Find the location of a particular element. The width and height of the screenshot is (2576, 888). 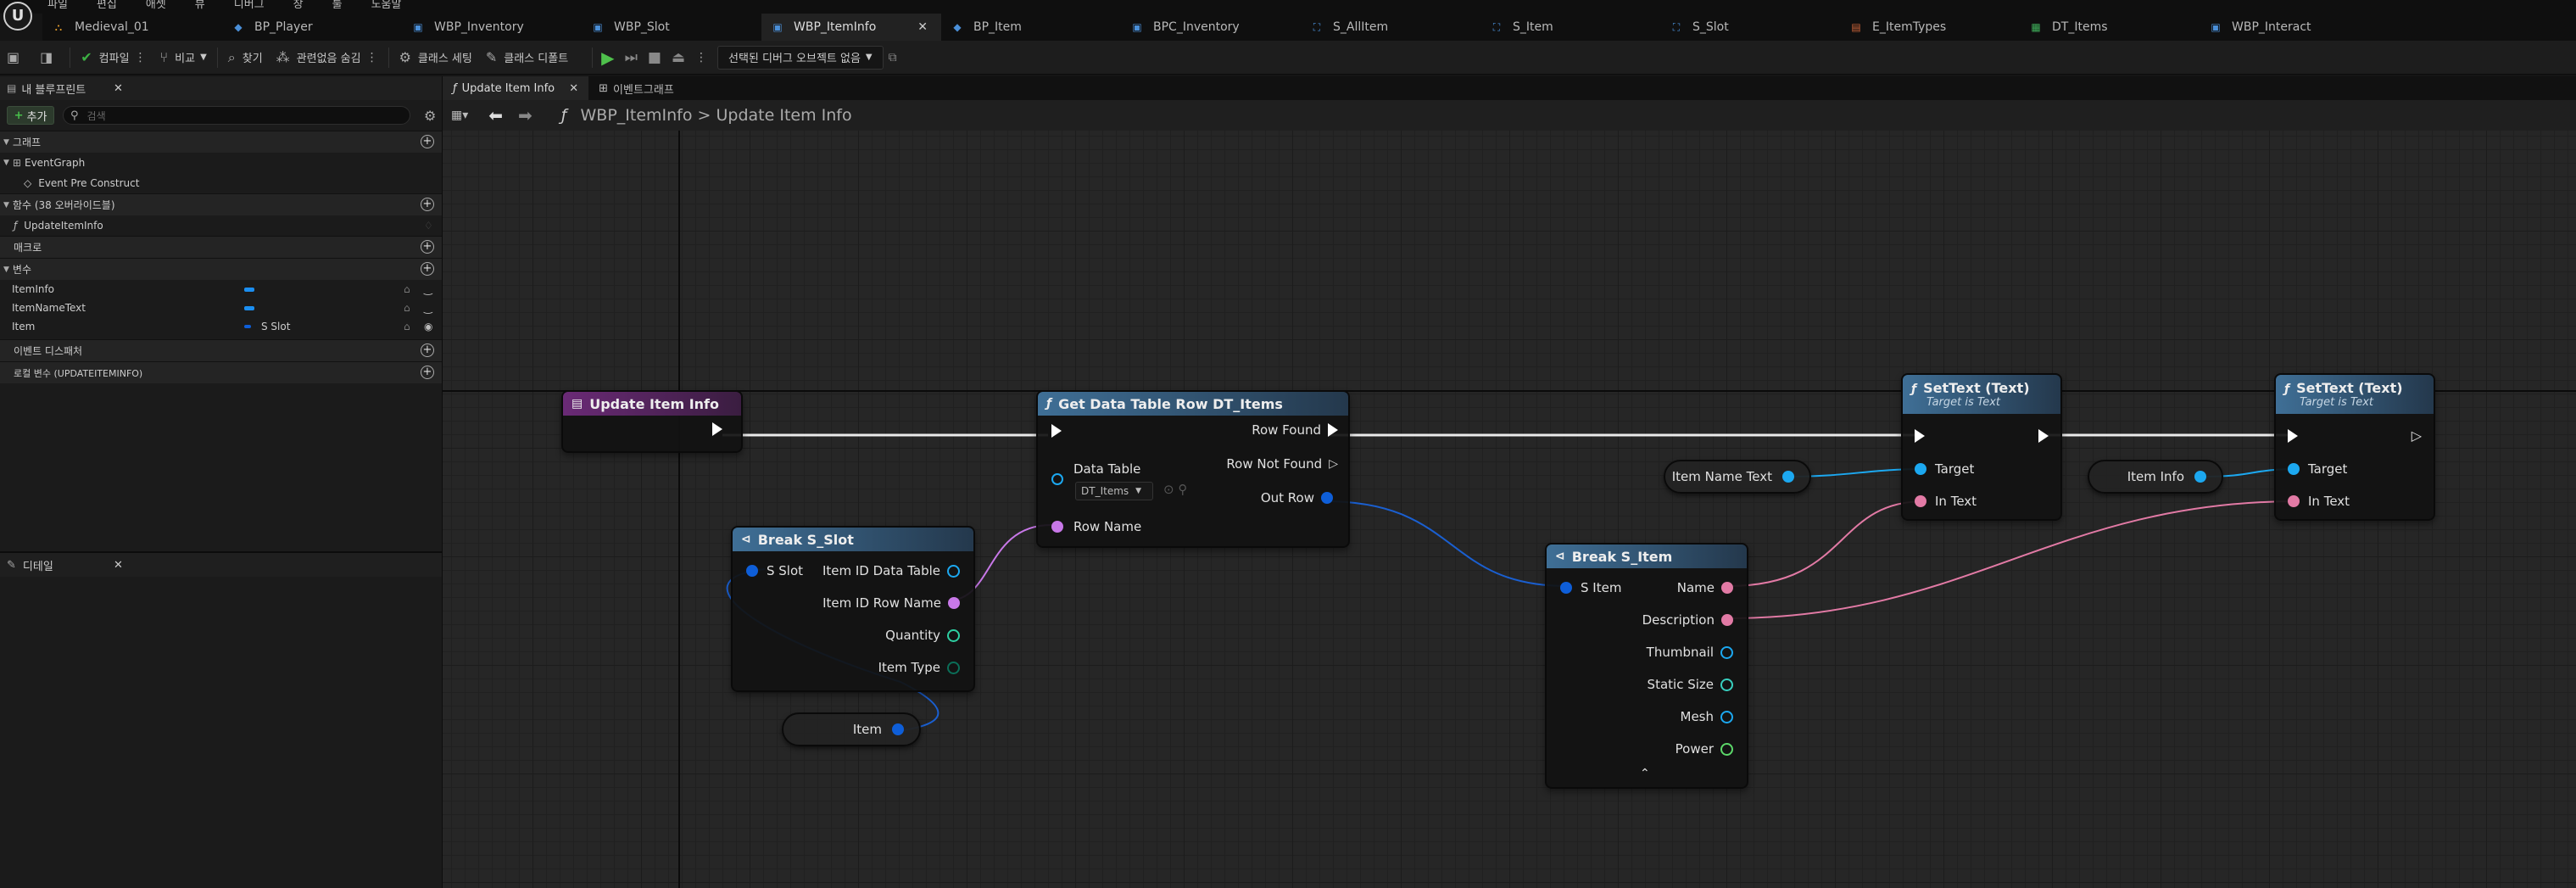

item-name-text-variable-node: Item Name Text is located at coordinates (1737, 477).